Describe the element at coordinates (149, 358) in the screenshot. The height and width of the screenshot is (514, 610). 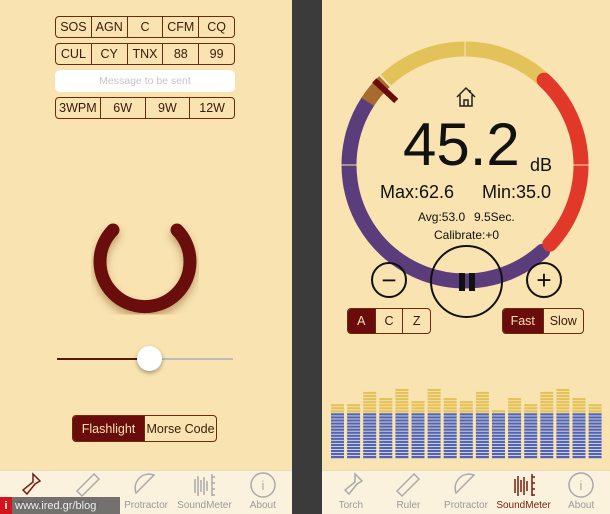
I see `brightness-slider-thumb` at that location.